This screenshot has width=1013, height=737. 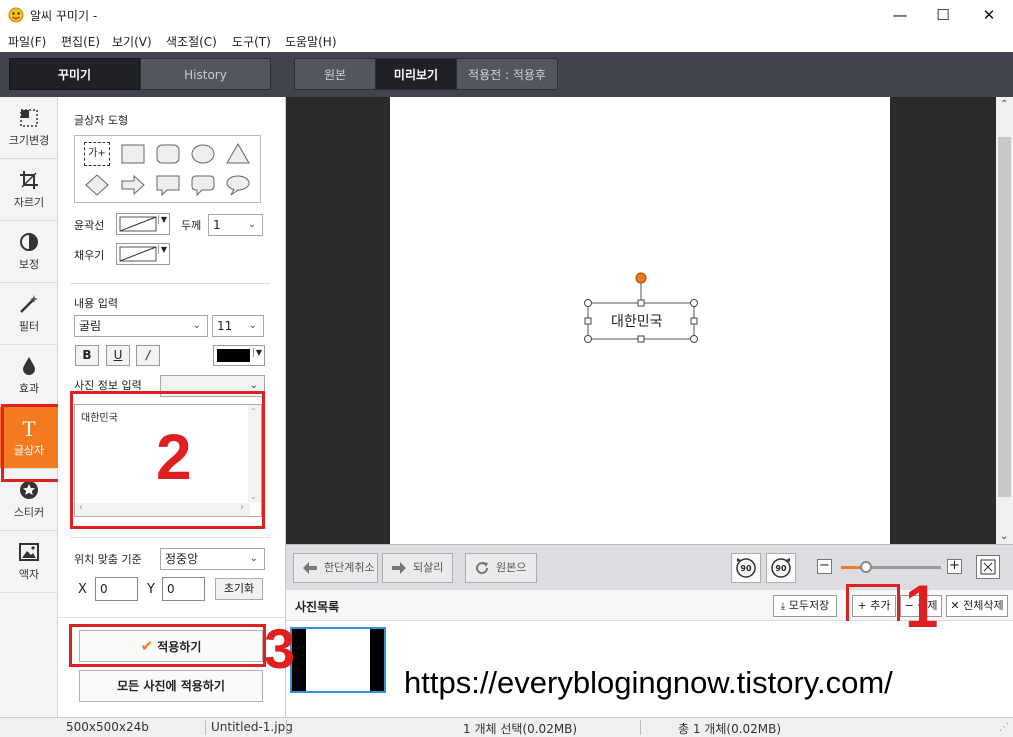 I want to click on italic-button: /, so click(x=148, y=355).